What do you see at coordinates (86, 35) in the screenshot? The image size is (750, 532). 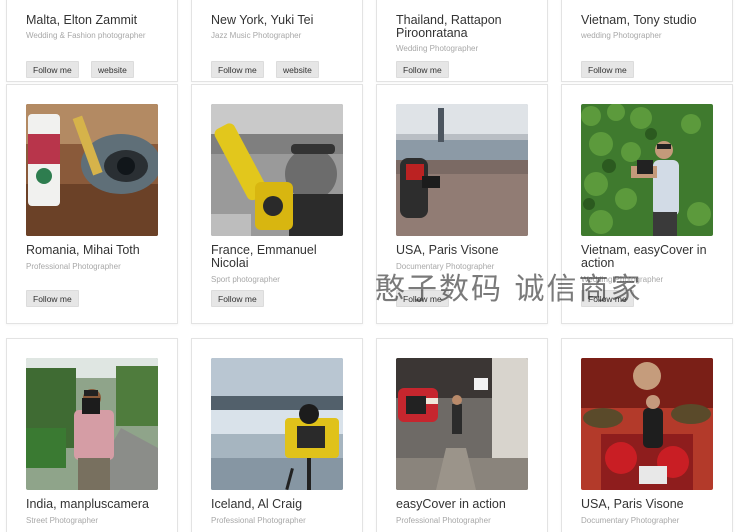 I see `photographer-role: Wedding & Fashion photographer` at bounding box center [86, 35].